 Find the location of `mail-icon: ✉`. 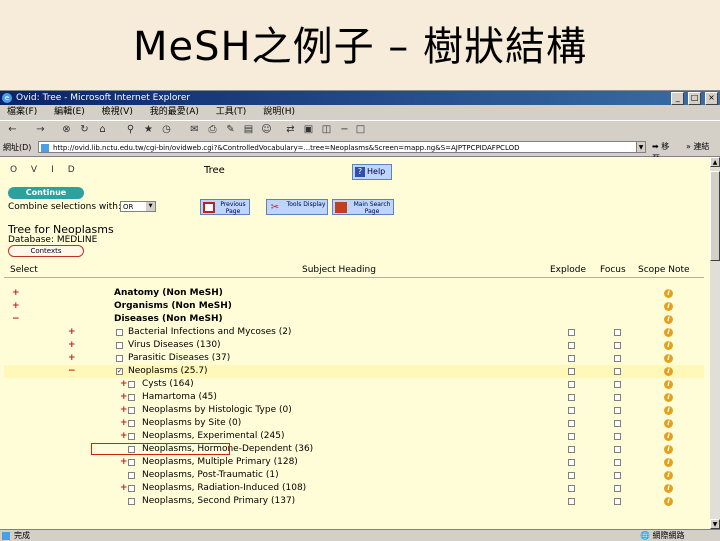

mail-icon: ✉ is located at coordinates (194, 130).